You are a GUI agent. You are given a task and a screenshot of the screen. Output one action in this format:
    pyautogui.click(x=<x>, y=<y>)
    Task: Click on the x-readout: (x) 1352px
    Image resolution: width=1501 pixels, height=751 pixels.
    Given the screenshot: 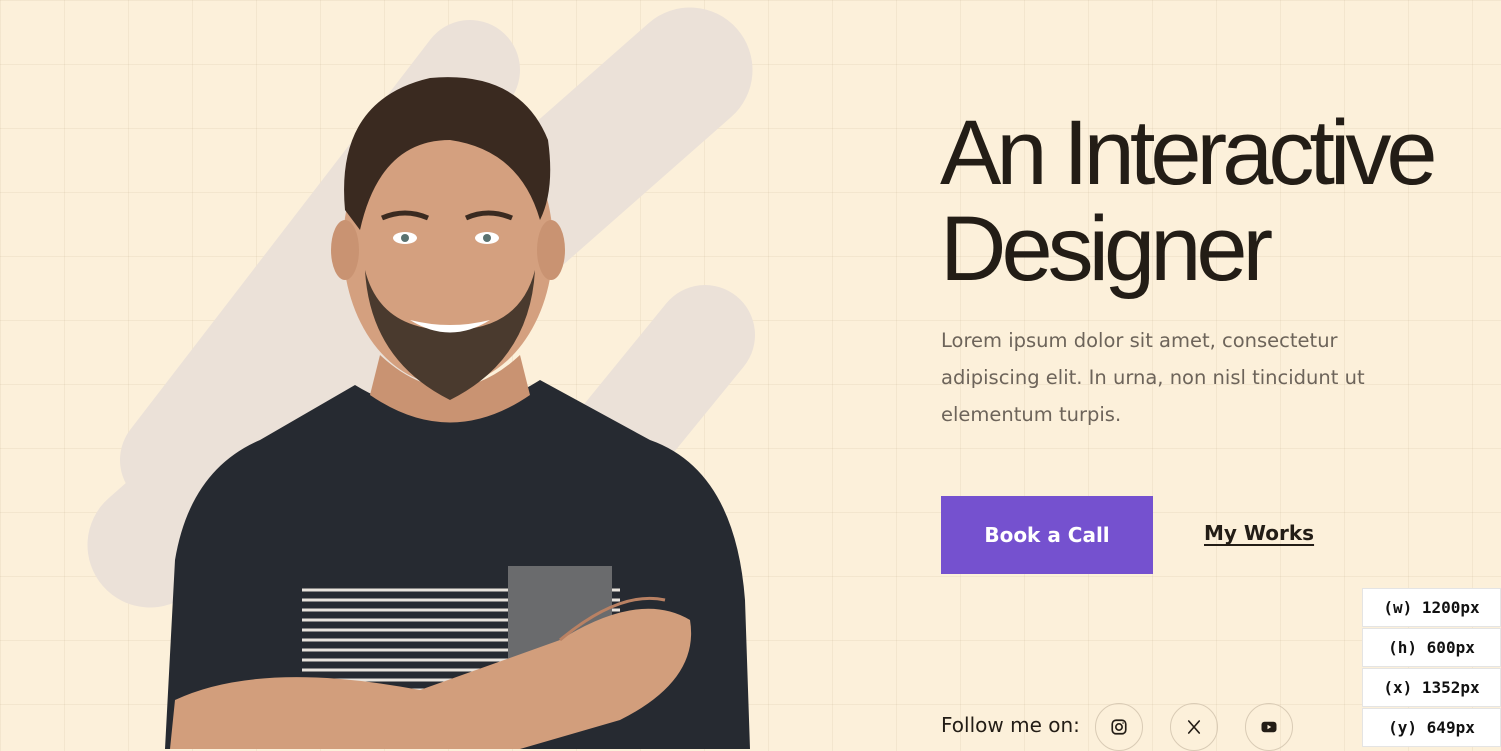 What is the action you would take?
    pyautogui.click(x=1431, y=687)
    